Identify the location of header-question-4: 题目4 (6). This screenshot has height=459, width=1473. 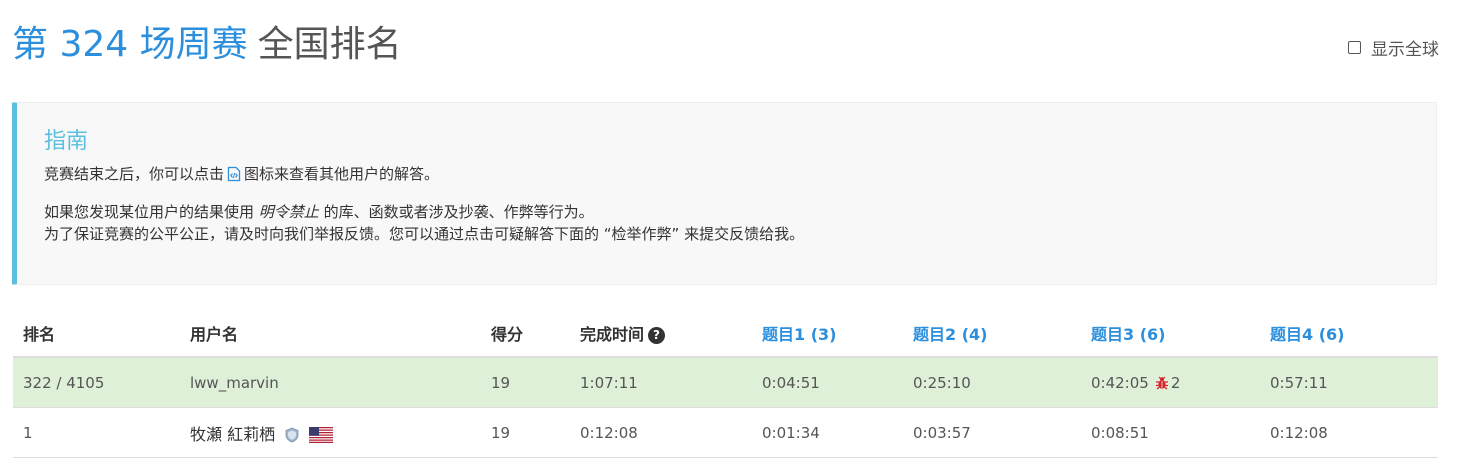
(1349, 334).